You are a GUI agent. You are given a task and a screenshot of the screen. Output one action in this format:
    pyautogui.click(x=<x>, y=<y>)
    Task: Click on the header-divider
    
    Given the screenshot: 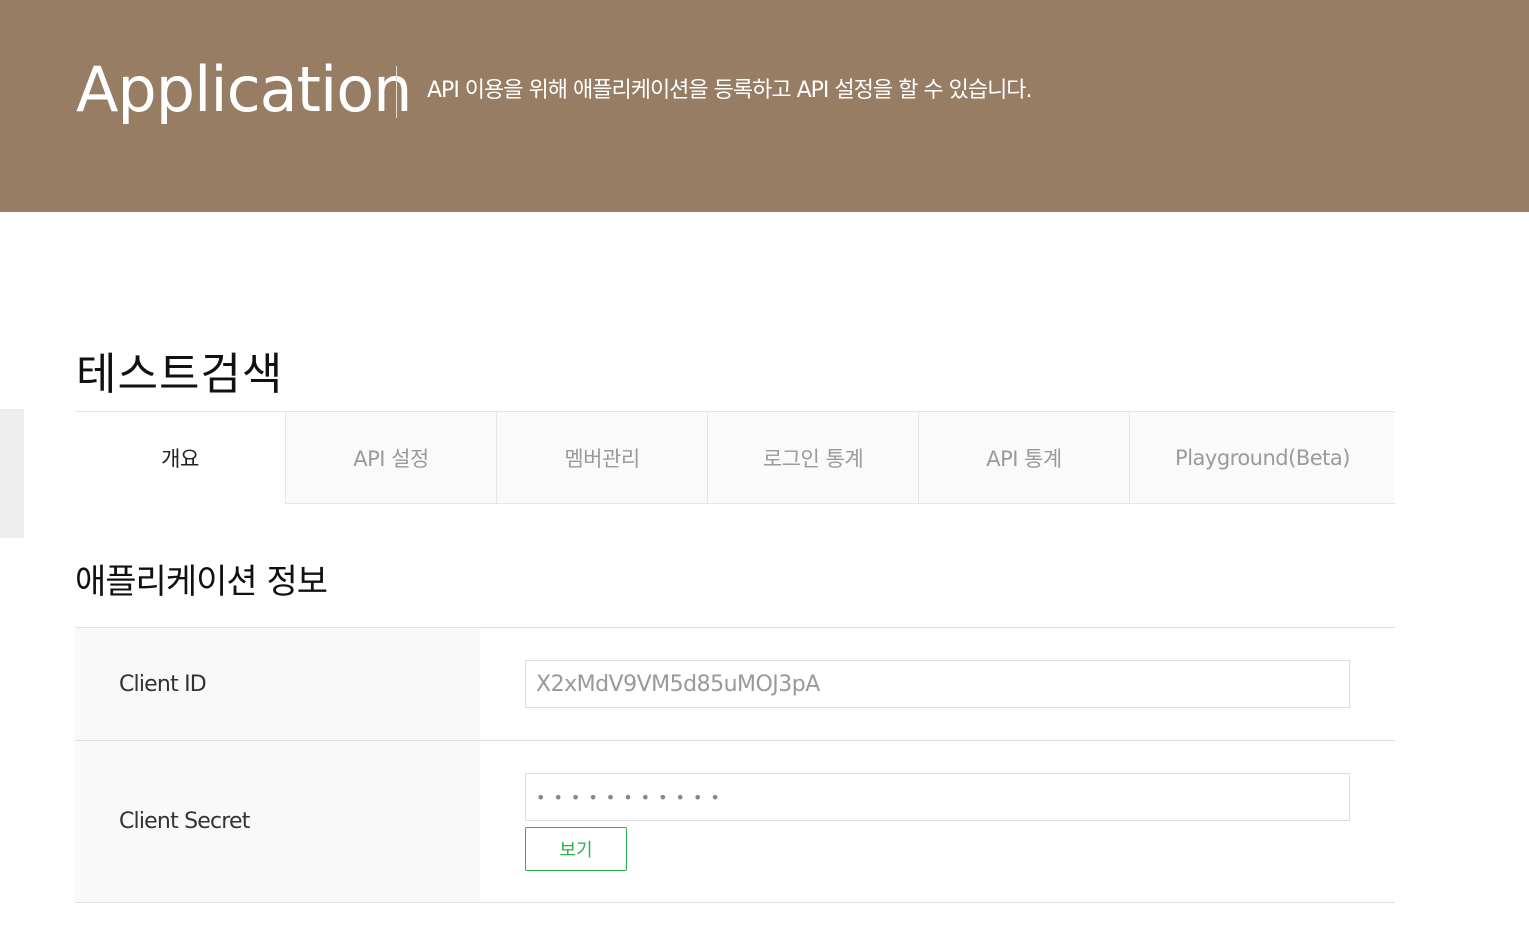 What is the action you would take?
    pyautogui.click(x=396, y=92)
    